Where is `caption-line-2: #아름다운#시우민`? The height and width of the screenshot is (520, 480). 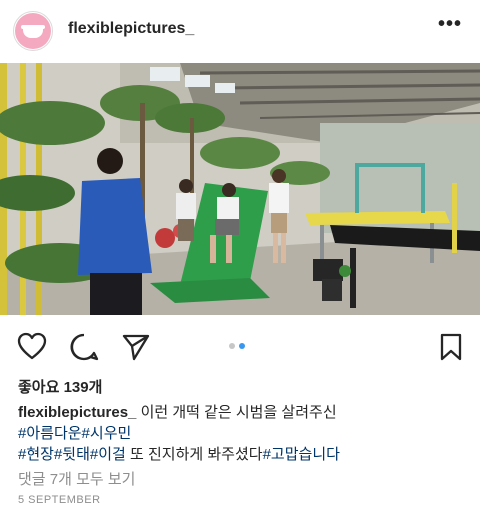 caption-line-2: #아름다운#시우민 is located at coordinates (243, 433).